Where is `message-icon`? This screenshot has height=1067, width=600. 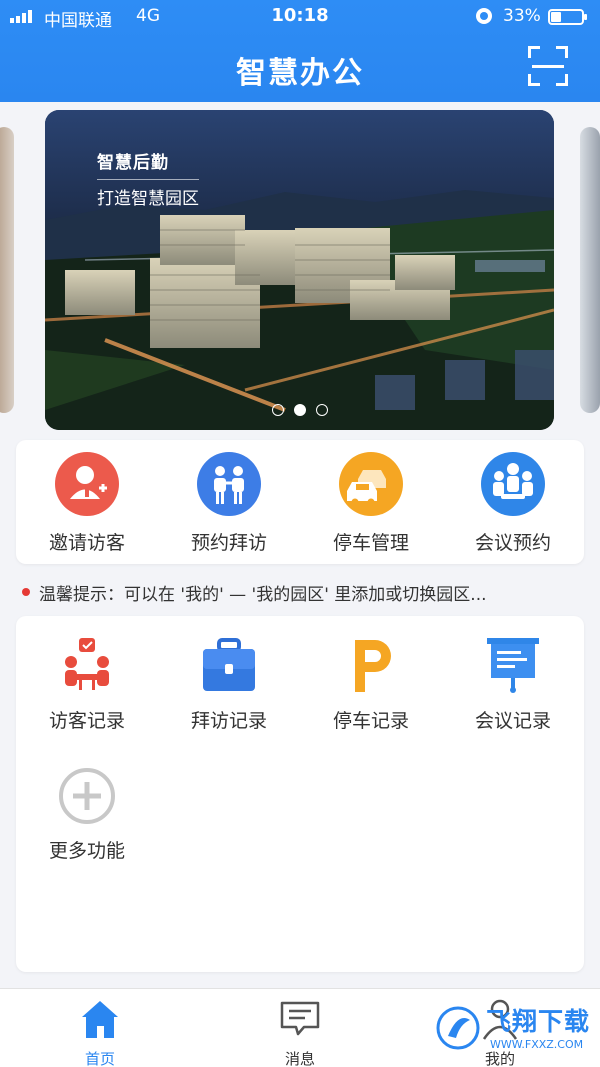 message-icon is located at coordinates (300, 1019).